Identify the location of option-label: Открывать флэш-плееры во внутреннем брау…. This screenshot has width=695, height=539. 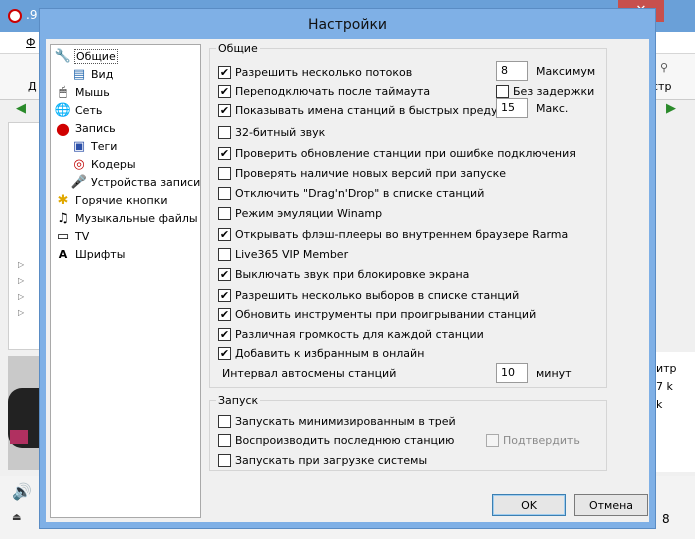
(402, 234).